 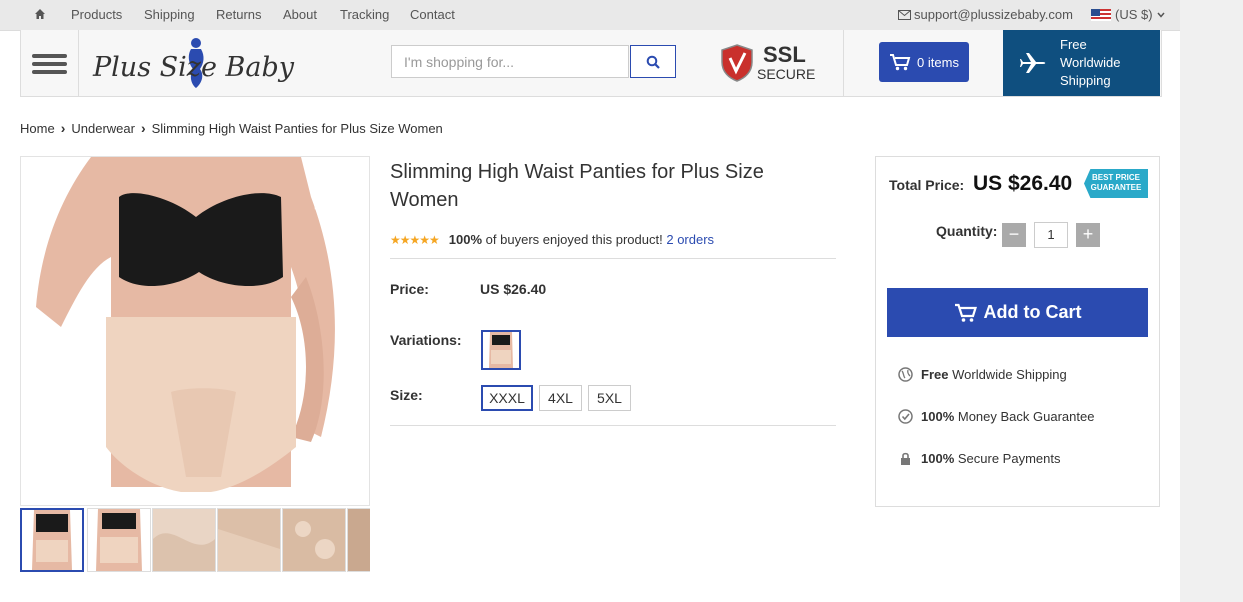 I want to click on ssl-secure-badge: SSL SECURE, so click(x=768, y=63).